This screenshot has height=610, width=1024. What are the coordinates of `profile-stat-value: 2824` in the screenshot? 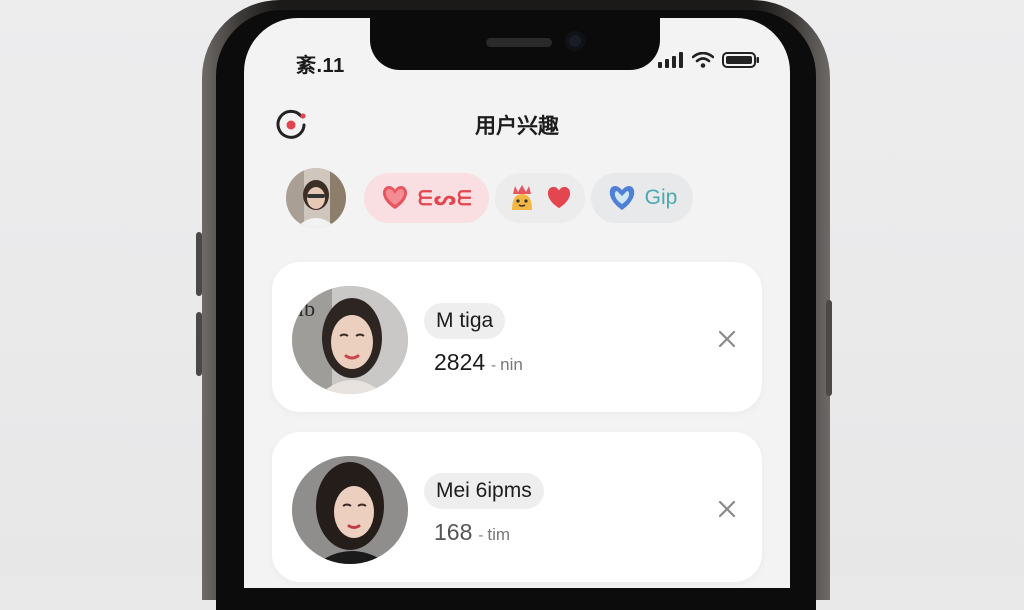 It's located at (460, 362).